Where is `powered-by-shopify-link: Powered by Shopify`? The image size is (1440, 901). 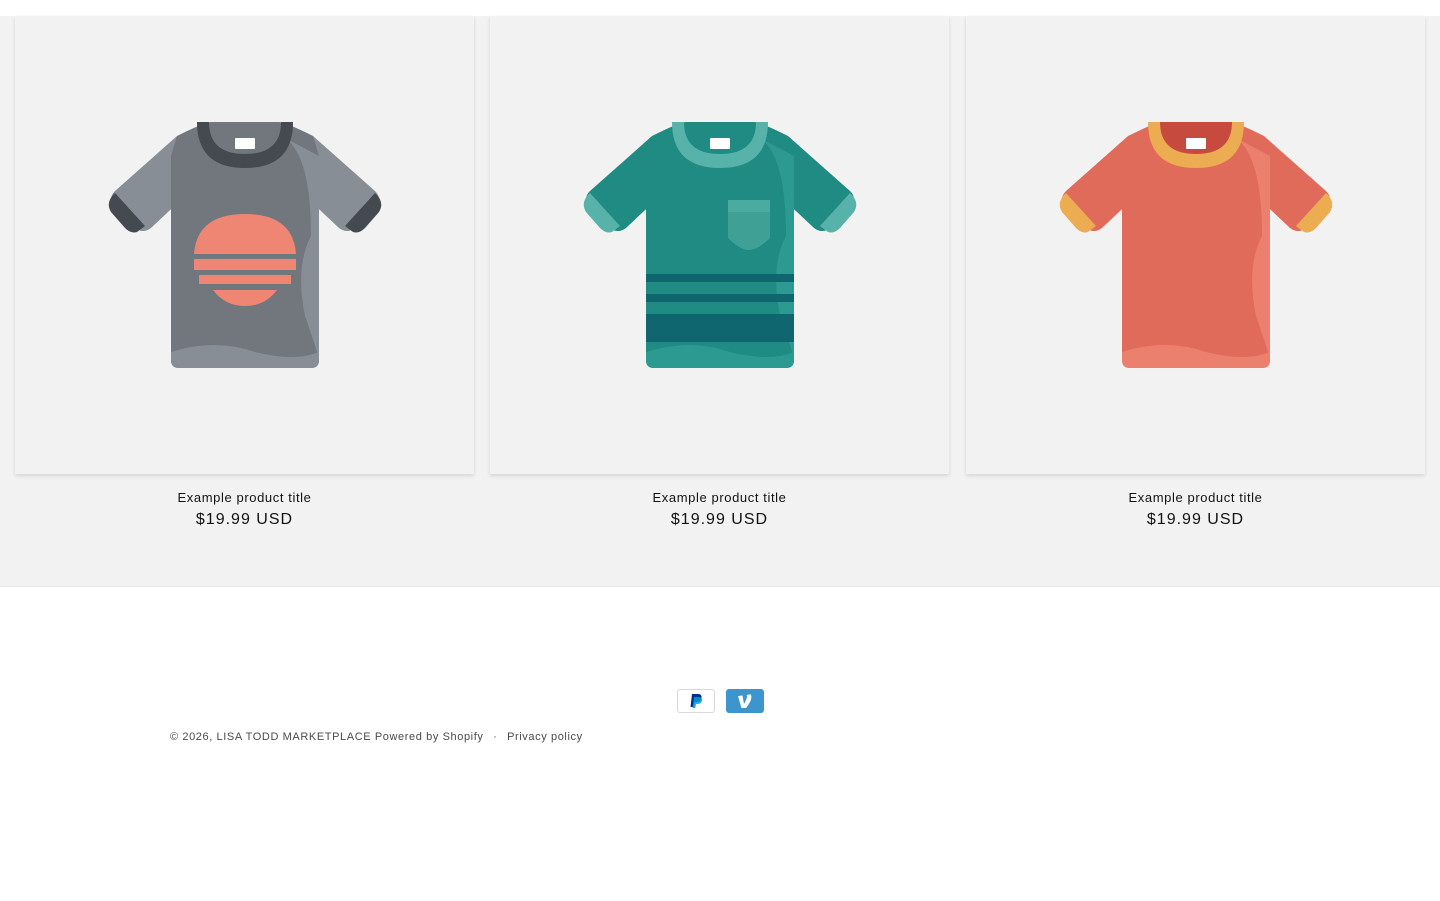
powered-by-shopify-link: Powered by Shopify is located at coordinates (429, 737).